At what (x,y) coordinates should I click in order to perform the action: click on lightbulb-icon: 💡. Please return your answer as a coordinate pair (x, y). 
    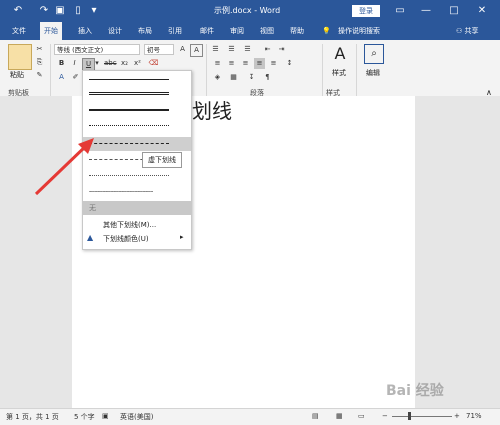
    Looking at the image, I should click on (326, 31).